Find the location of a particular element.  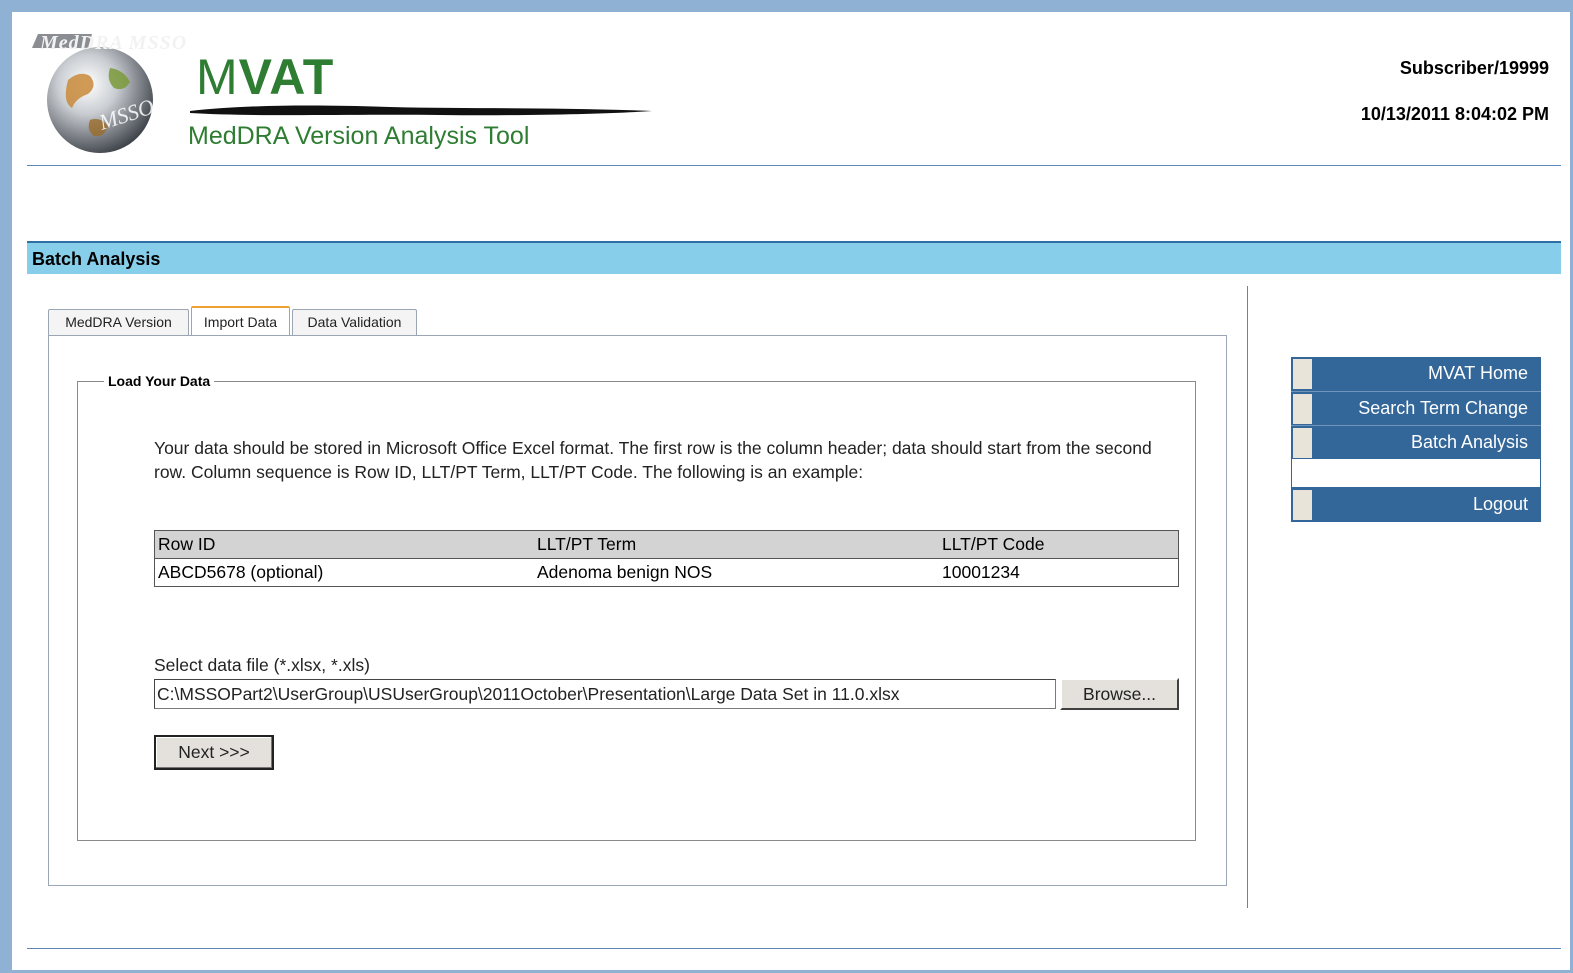

load-data-legend: Load Your Data is located at coordinates (159, 381).